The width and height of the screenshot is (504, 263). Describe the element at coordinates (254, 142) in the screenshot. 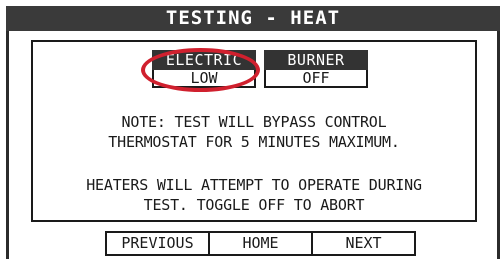

I see `note-line: THERMOSTAT FOR 5 MINUTES MAXIMUM.` at that location.